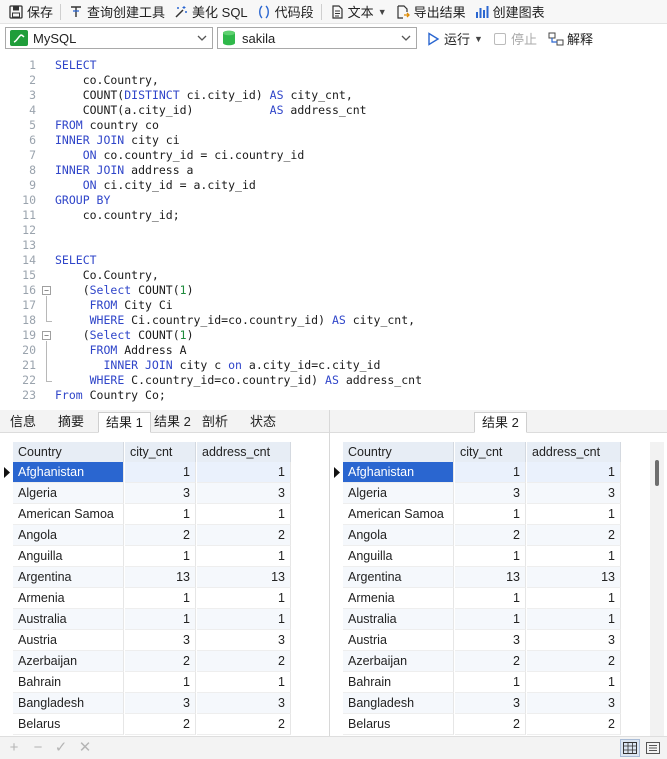 The height and width of the screenshot is (759, 667). What do you see at coordinates (333, 125) in the screenshot?
I see `code-line: 5 FROM country co` at bounding box center [333, 125].